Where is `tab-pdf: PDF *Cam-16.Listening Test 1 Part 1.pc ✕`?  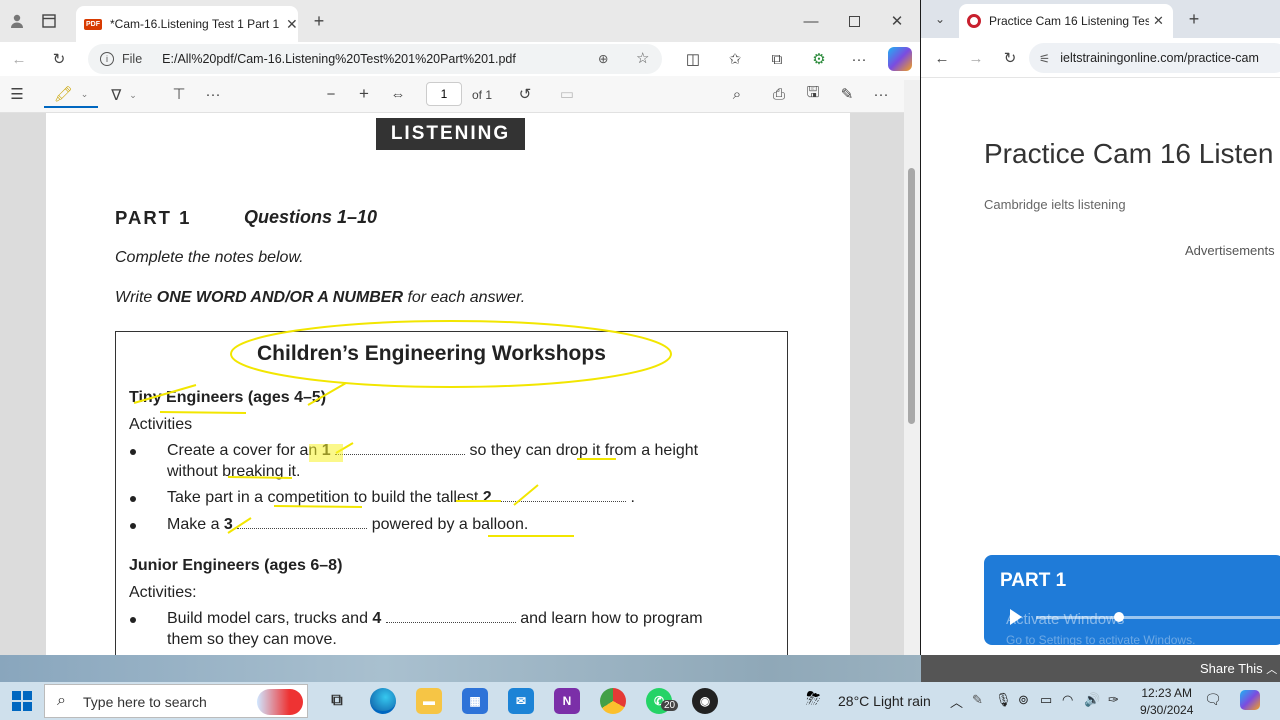
tab-pdf: PDF *Cam-16.Listening Test 1 Part 1.pc ✕ is located at coordinates (187, 24).